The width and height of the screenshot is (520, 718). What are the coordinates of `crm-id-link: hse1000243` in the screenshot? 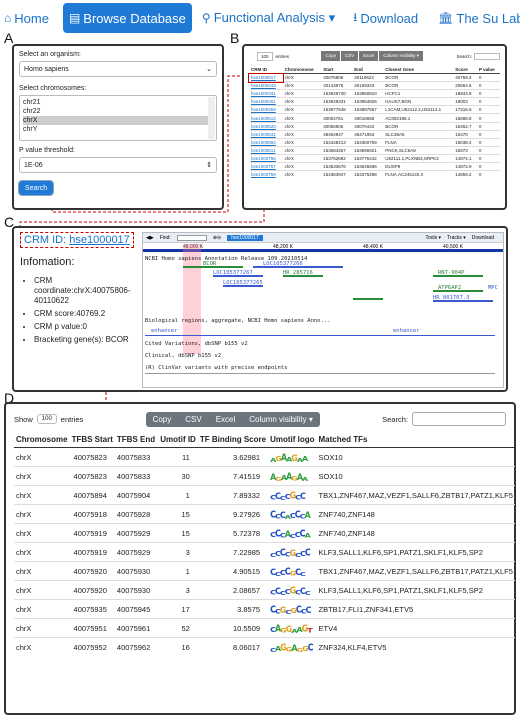 It's located at (266, 85).